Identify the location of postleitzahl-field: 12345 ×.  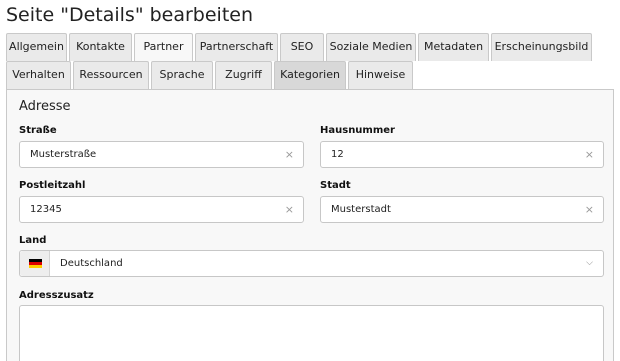
(161, 209).